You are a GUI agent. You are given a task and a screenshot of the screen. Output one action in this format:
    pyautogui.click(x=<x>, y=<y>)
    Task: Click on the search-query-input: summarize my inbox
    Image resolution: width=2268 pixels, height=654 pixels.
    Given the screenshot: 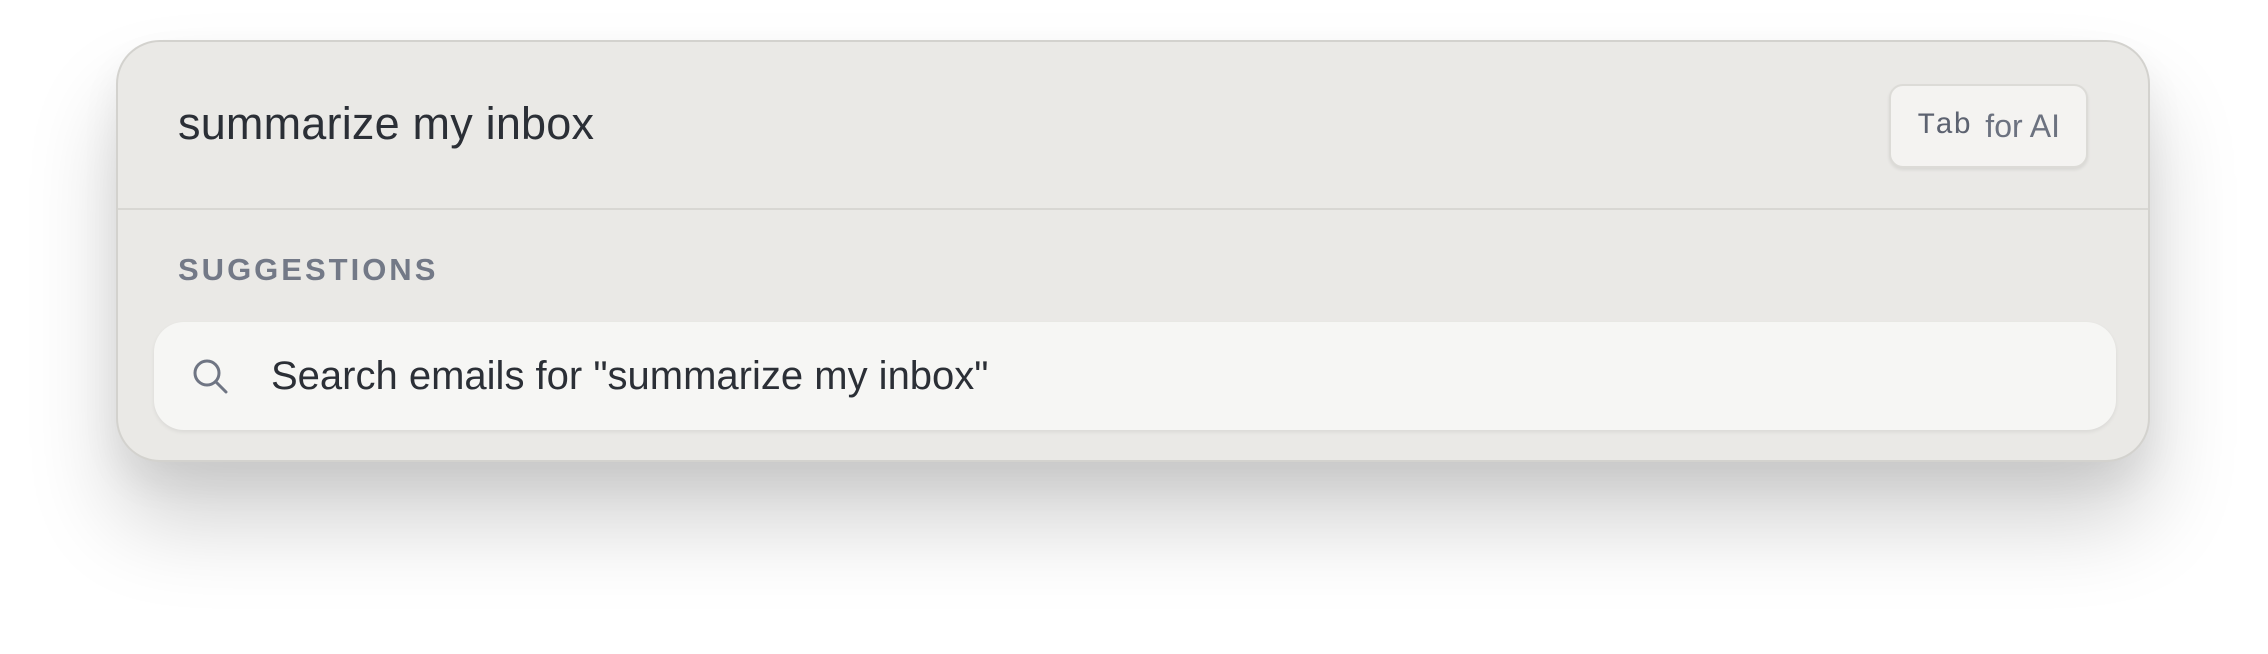 What is the action you would take?
    pyautogui.click(x=386, y=124)
    